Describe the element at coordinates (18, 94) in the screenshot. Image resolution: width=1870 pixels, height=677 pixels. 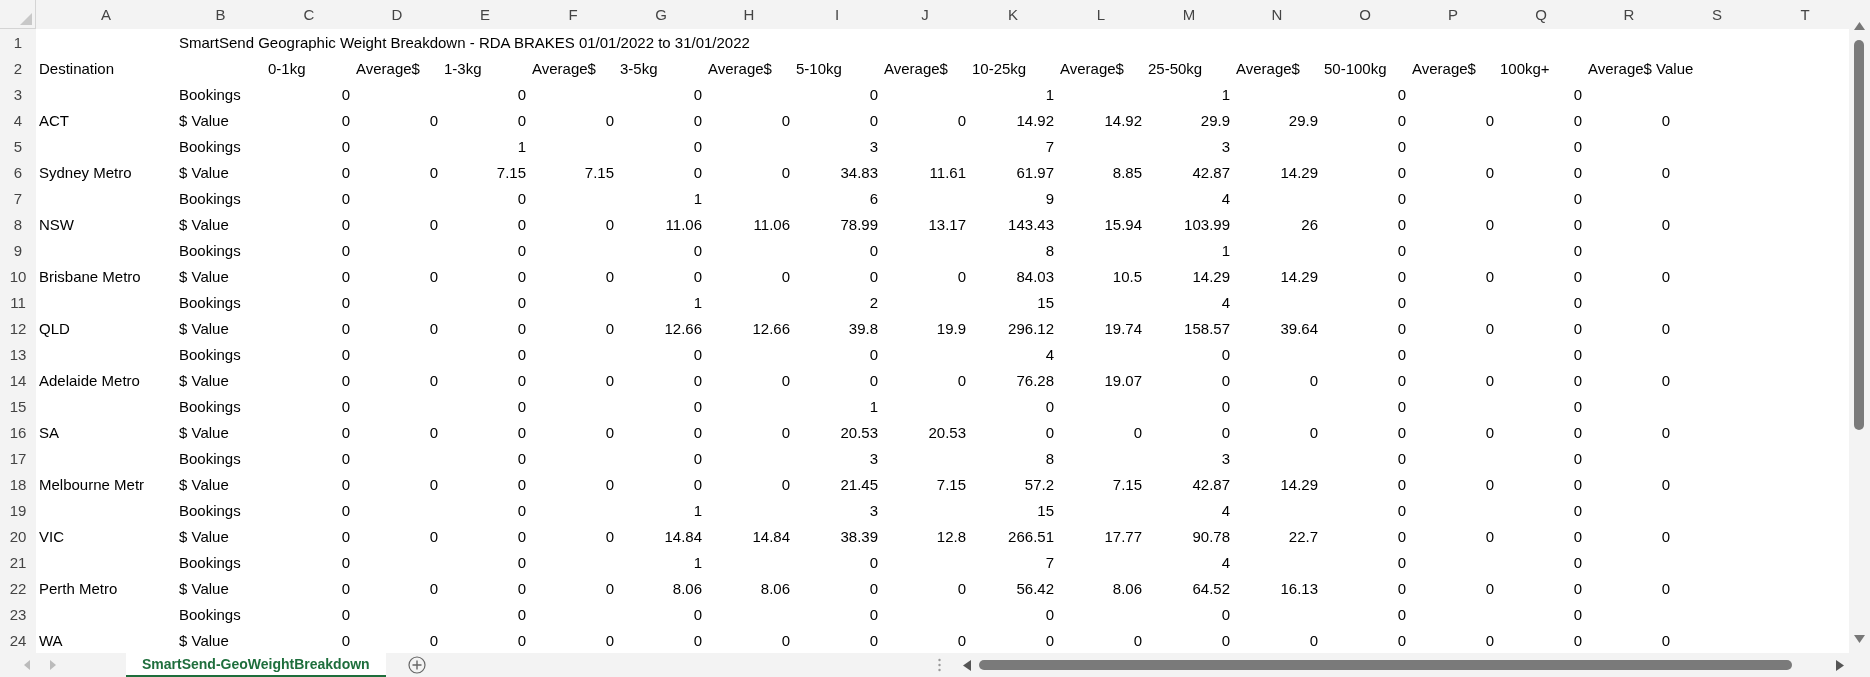
I see `row-header: 3` at that location.